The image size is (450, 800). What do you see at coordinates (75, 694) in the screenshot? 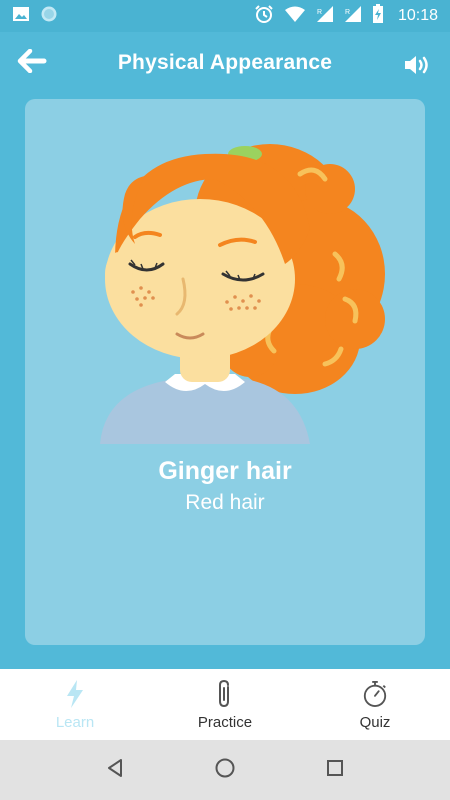
I see `lightning-icon` at bounding box center [75, 694].